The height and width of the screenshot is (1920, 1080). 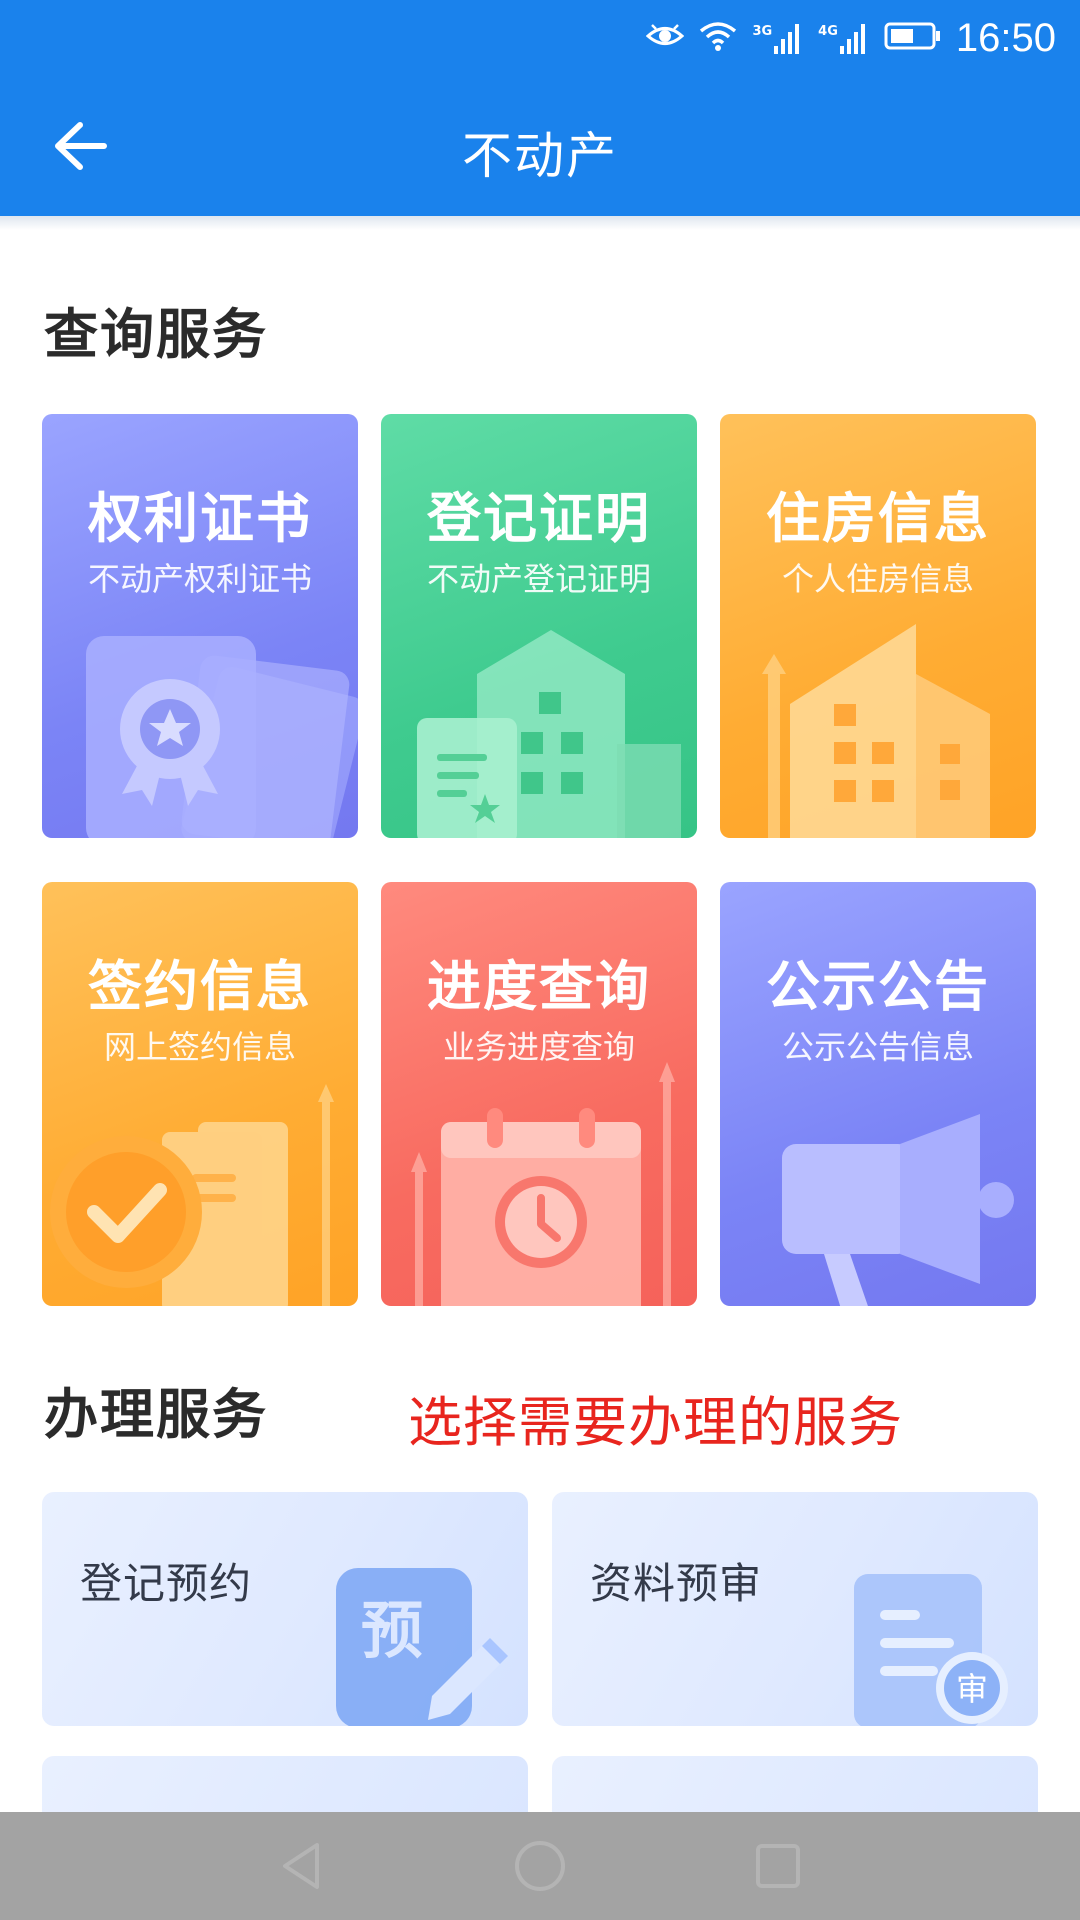 What do you see at coordinates (676, 1583) in the screenshot?
I see `card-label: 资料预审` at bounding box center [676, 1583].